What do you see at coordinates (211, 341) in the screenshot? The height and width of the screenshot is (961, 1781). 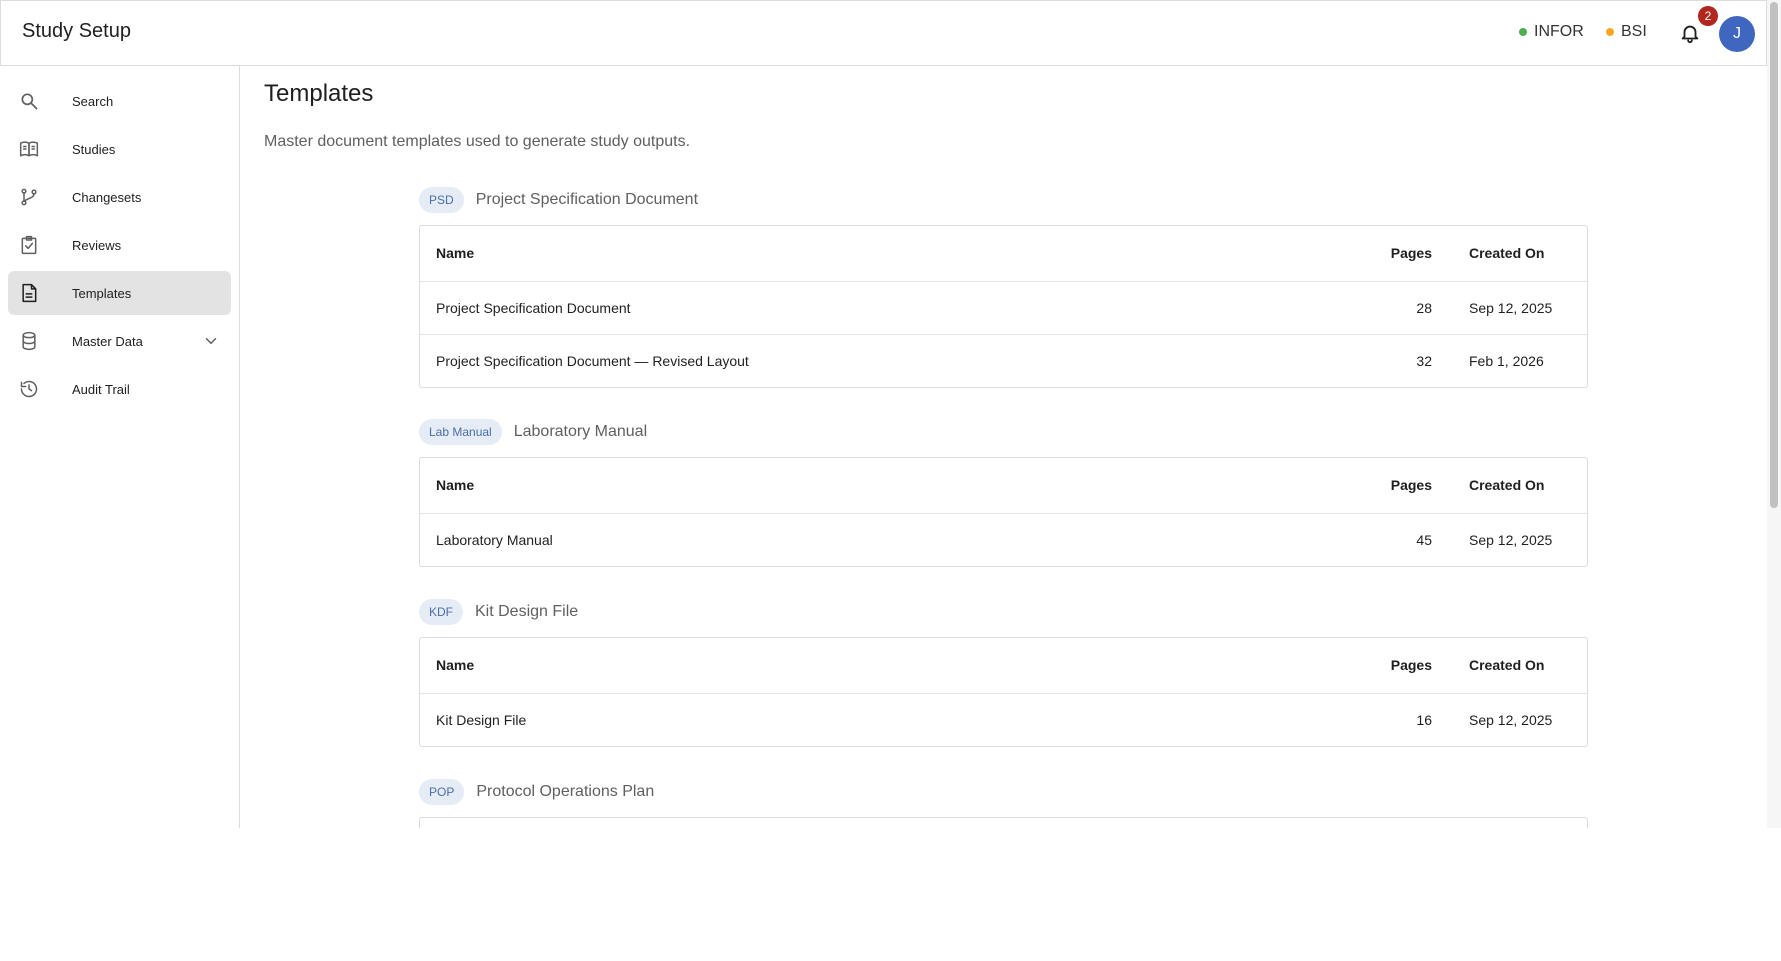 I see `chevron-down-icon` at bounding box center [211, 341].